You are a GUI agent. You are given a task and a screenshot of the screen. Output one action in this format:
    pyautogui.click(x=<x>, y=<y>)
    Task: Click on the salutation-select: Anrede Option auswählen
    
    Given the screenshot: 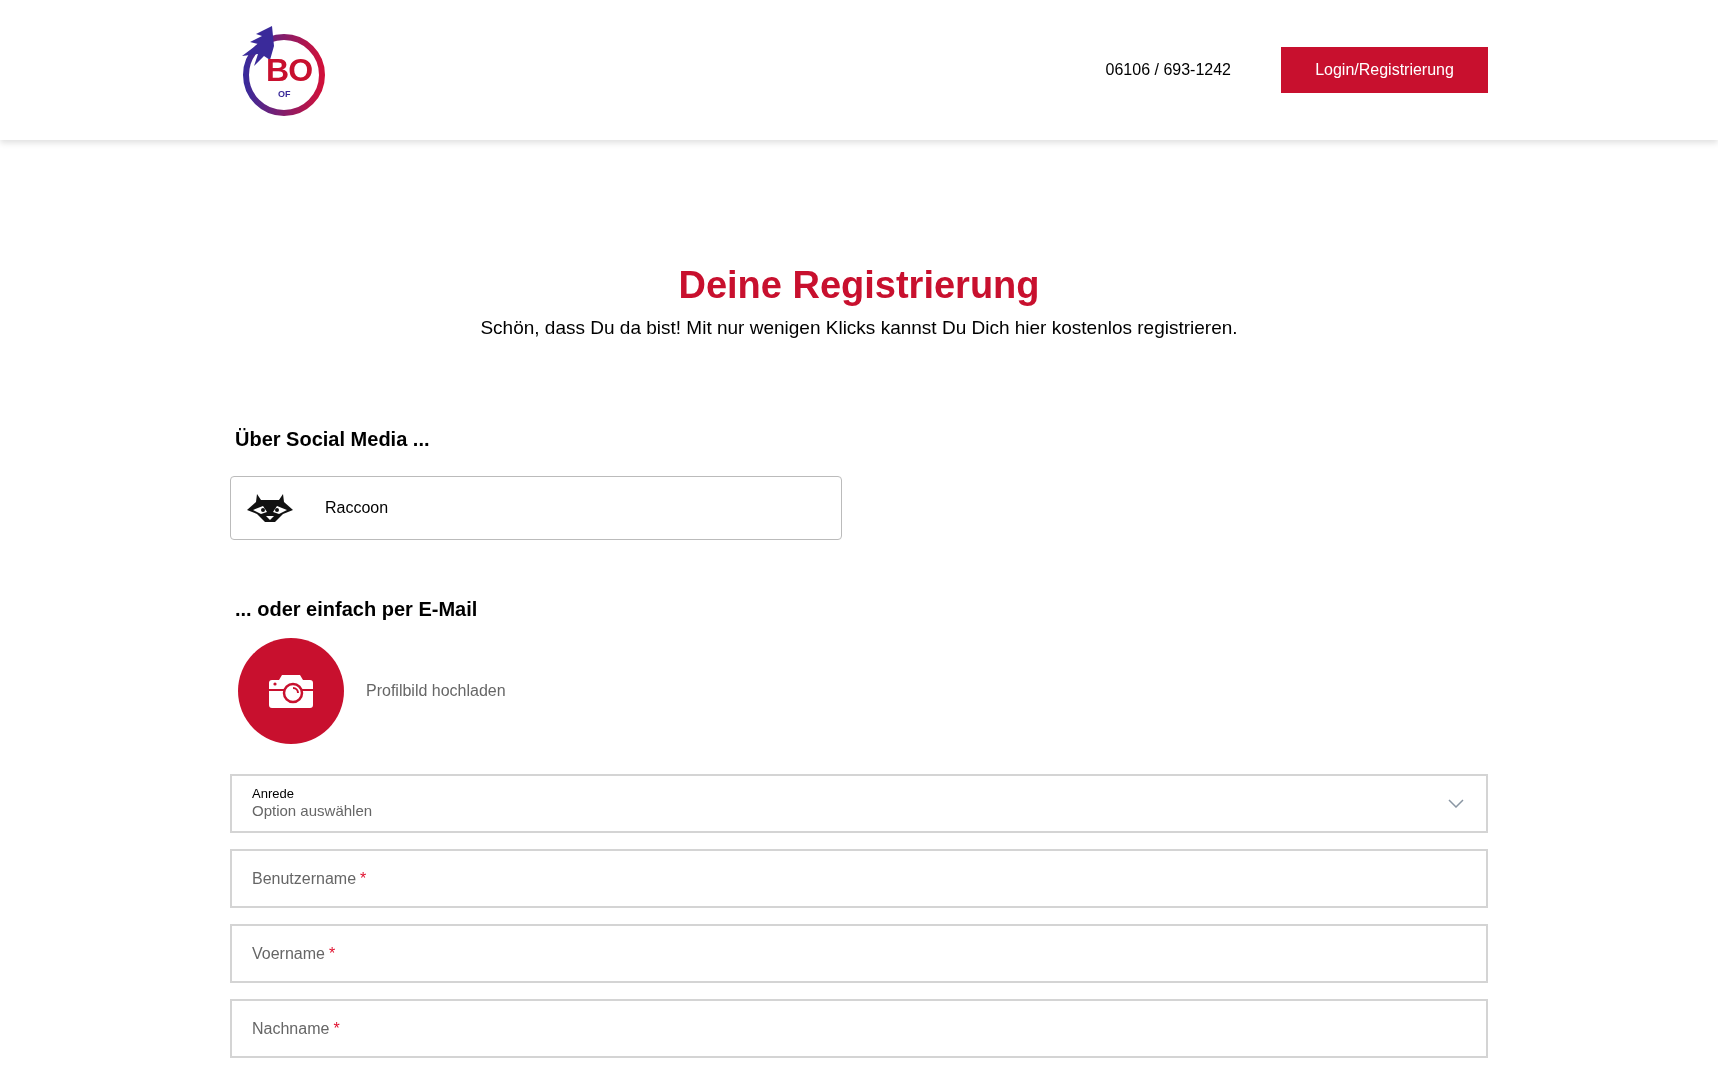 What is the action you would take?
    pyautogui.click(x=859, y=803)
    